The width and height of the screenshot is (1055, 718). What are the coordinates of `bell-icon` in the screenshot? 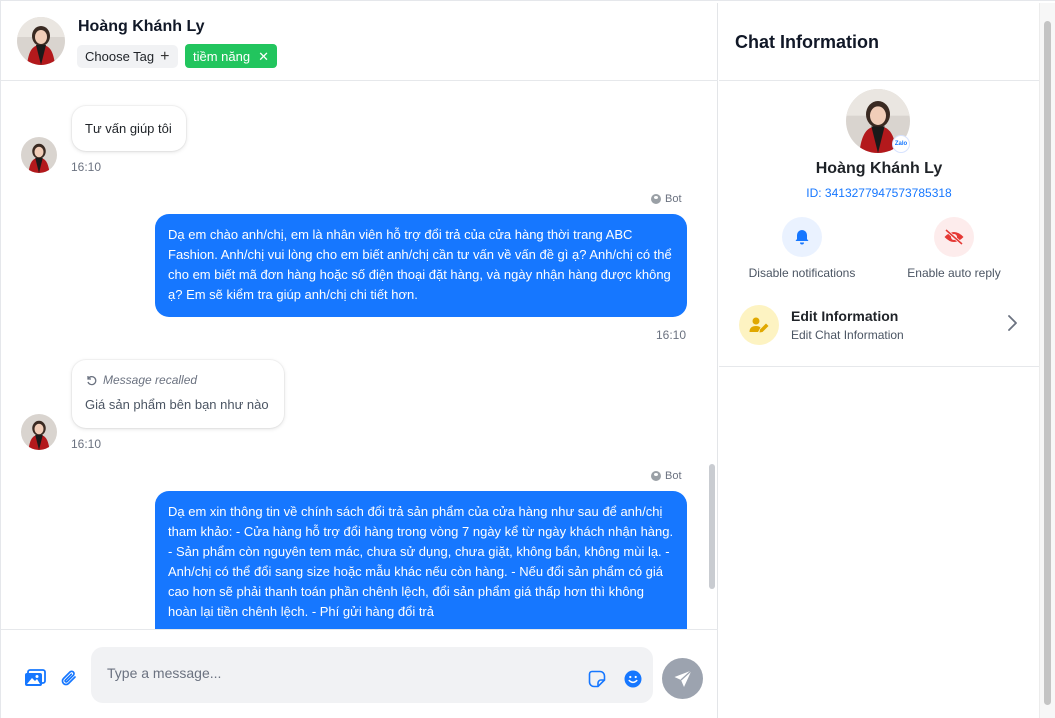 It's located at (802, 237).